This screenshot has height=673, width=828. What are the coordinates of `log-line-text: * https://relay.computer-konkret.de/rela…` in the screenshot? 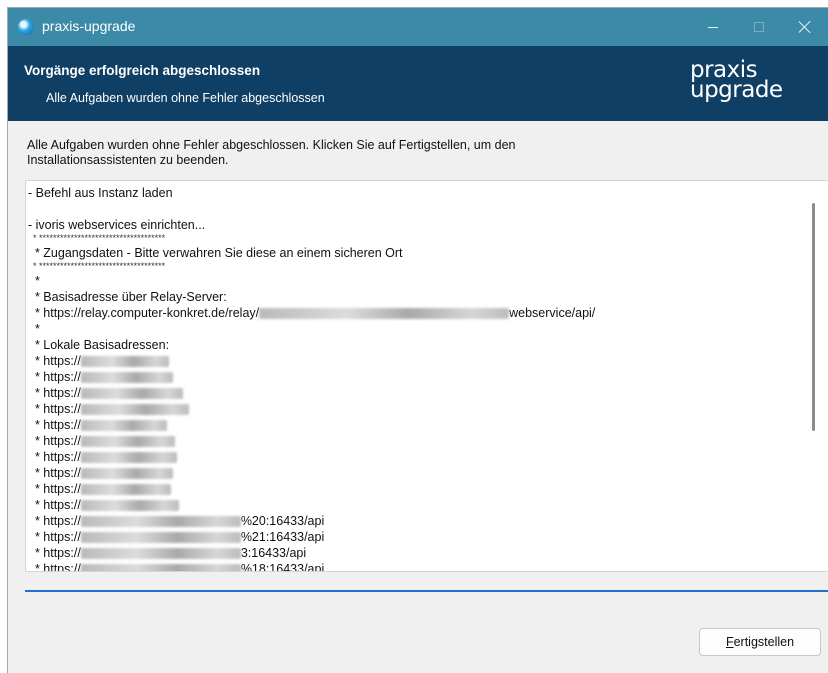 It's located at (144, 313).